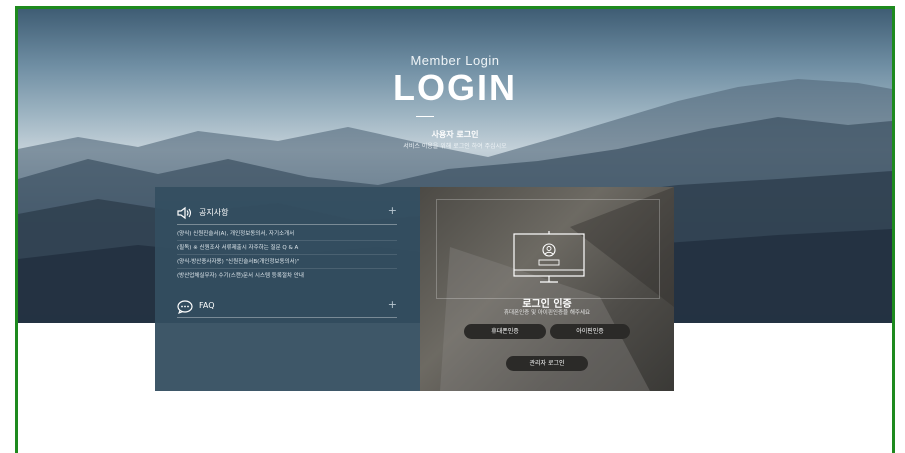 This screenshot has width=905, height=453. Describe the element at coordinates (287, 224) in the screenshot. I see `notice-divider` at that location.